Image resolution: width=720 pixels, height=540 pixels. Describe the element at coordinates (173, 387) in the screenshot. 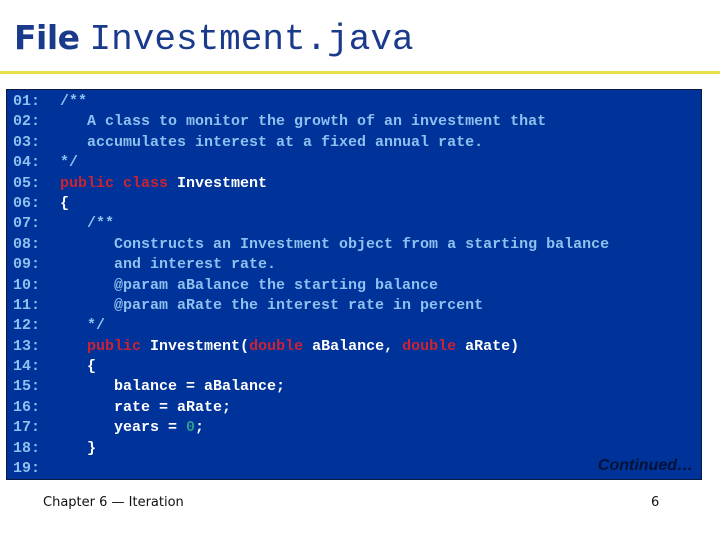

I see `code-token-txt: balance = aBalance;` at that location.